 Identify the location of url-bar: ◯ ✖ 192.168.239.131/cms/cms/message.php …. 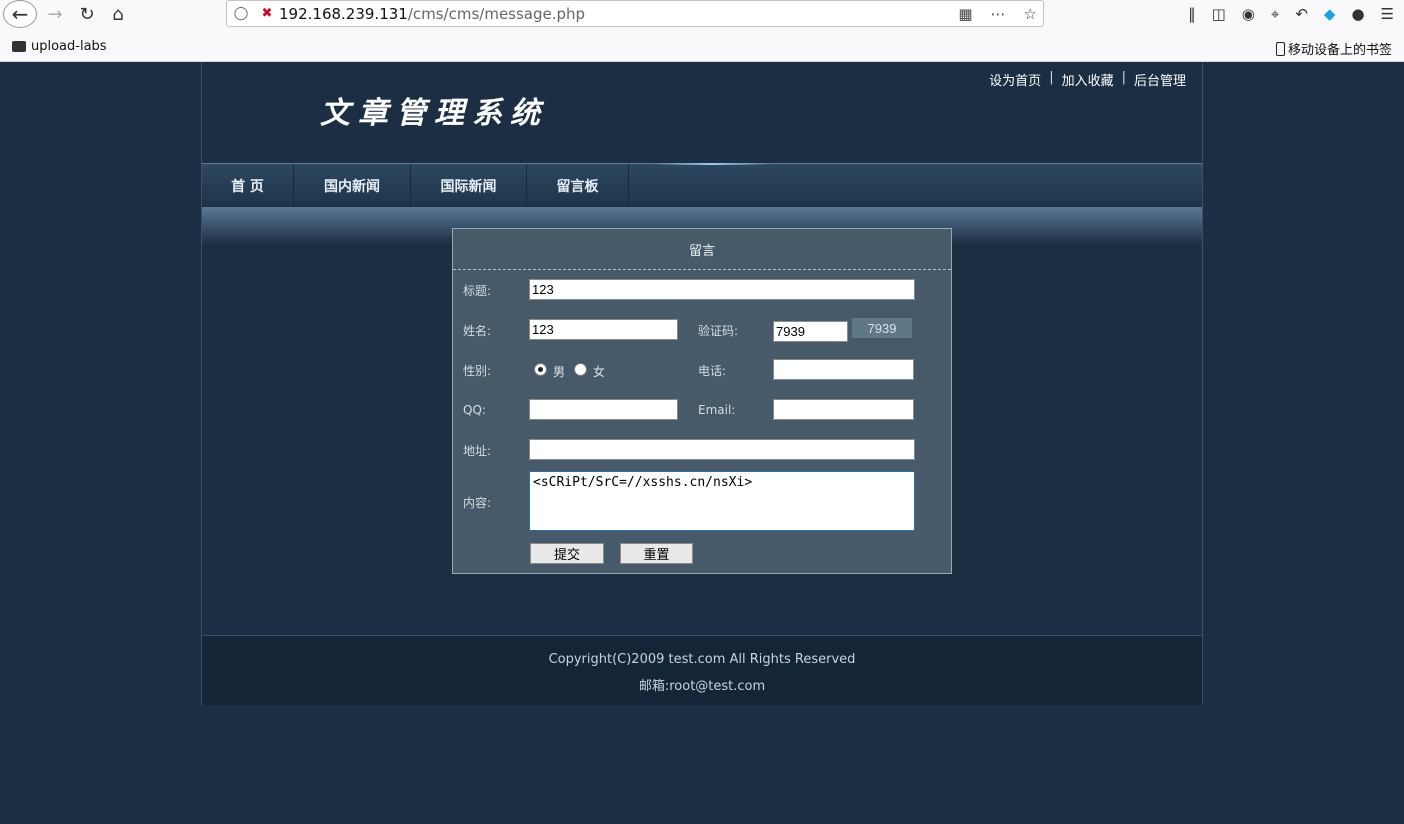
(635, 13).